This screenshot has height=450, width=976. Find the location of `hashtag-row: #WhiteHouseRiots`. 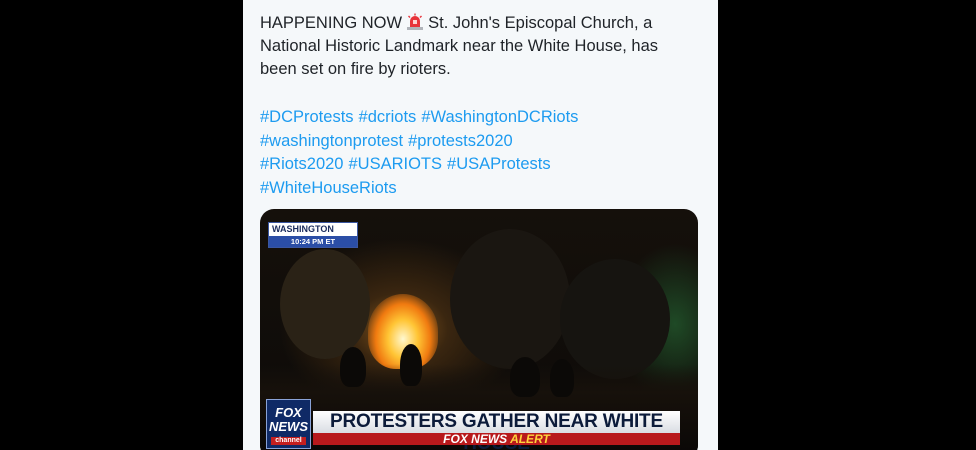

hashtag-row: #WhiteHouseRiots is located at coordinates (485, 189).